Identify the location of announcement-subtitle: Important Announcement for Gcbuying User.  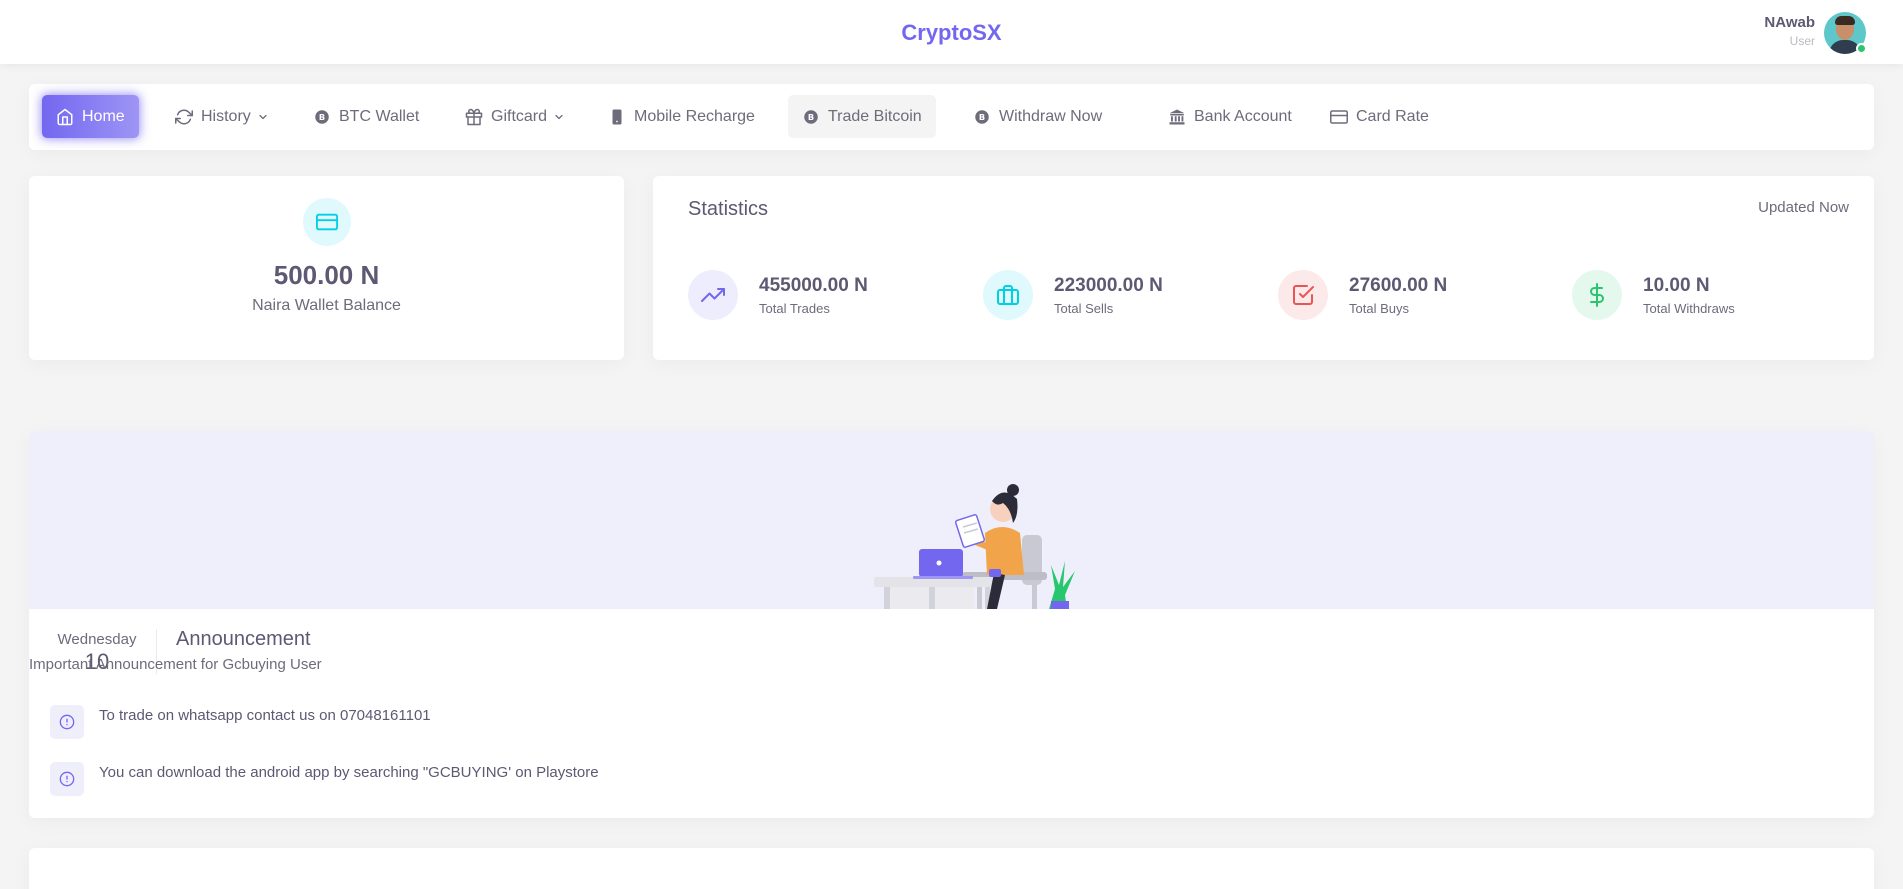
(175, 664).